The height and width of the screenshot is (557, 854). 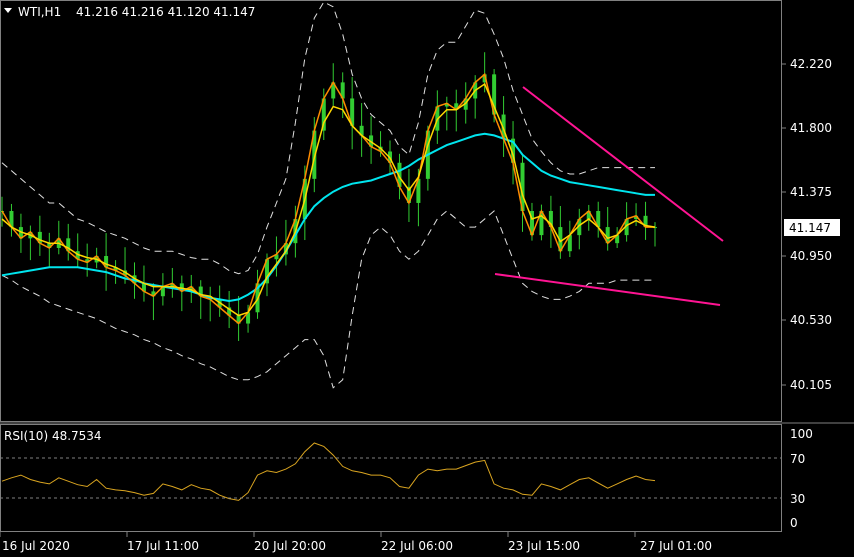 I want to click on time-tick: 22 Jul 06:00, so click(x=417, y=546).